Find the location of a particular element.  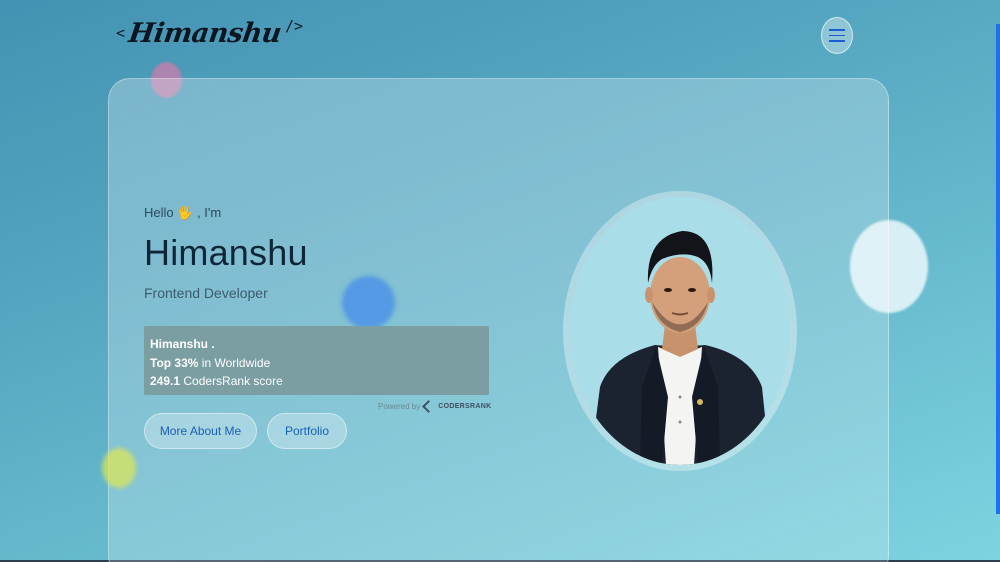

scrollbar-edge is located at coordinates (998, 269).